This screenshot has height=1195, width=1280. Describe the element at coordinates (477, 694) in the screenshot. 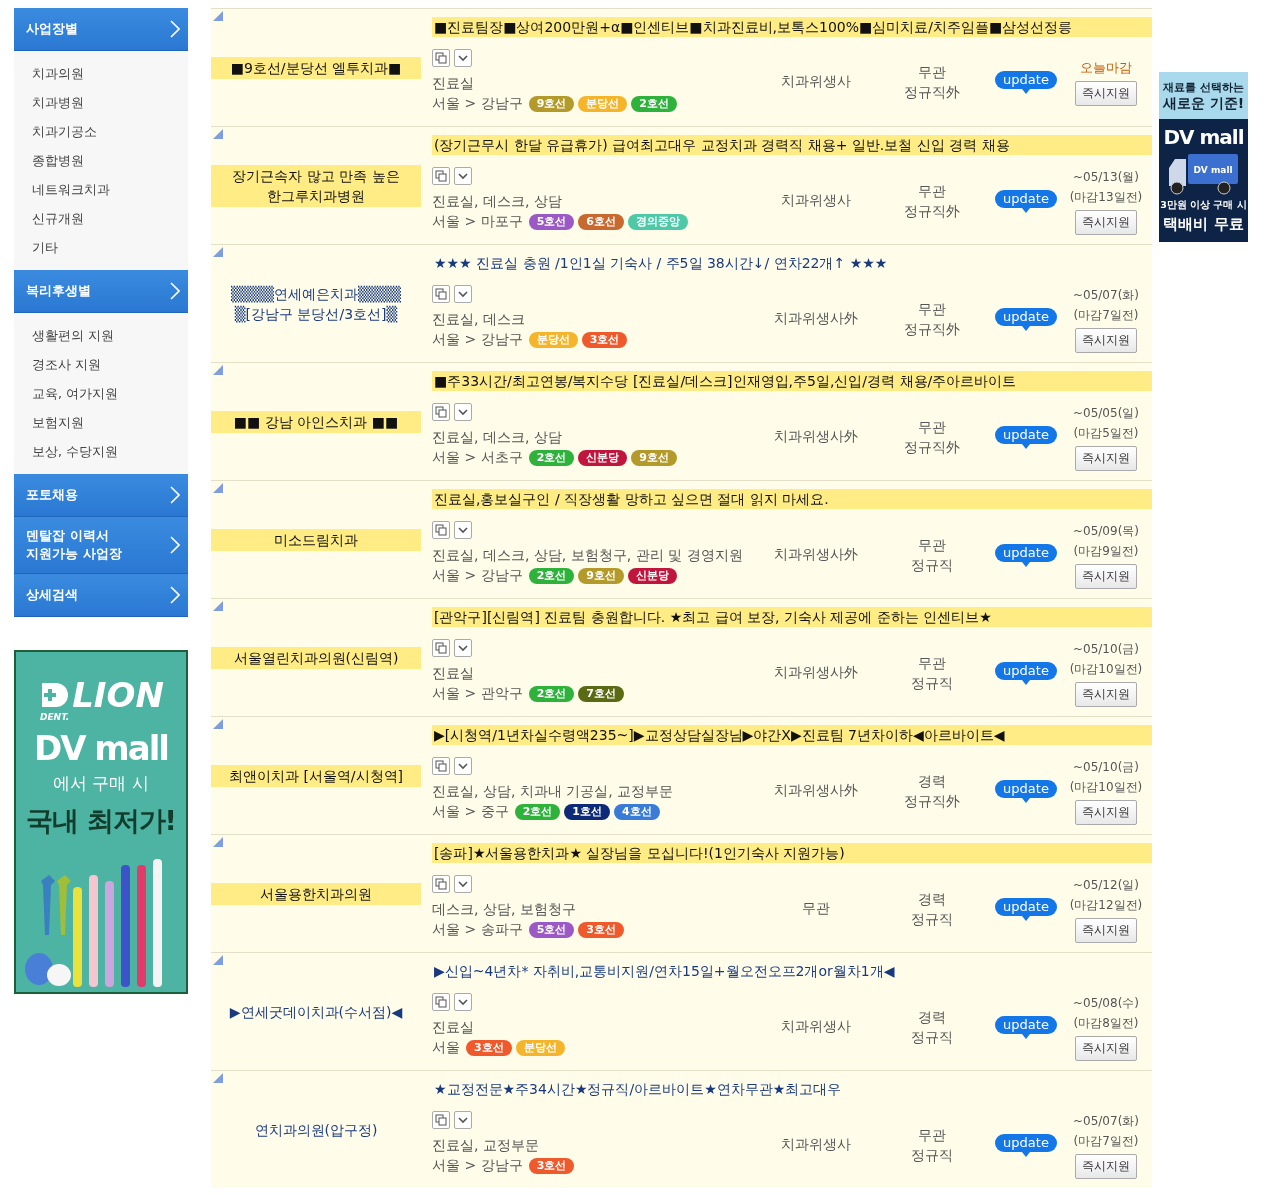

I see `location-text: 서울 > 관악구` at that location.